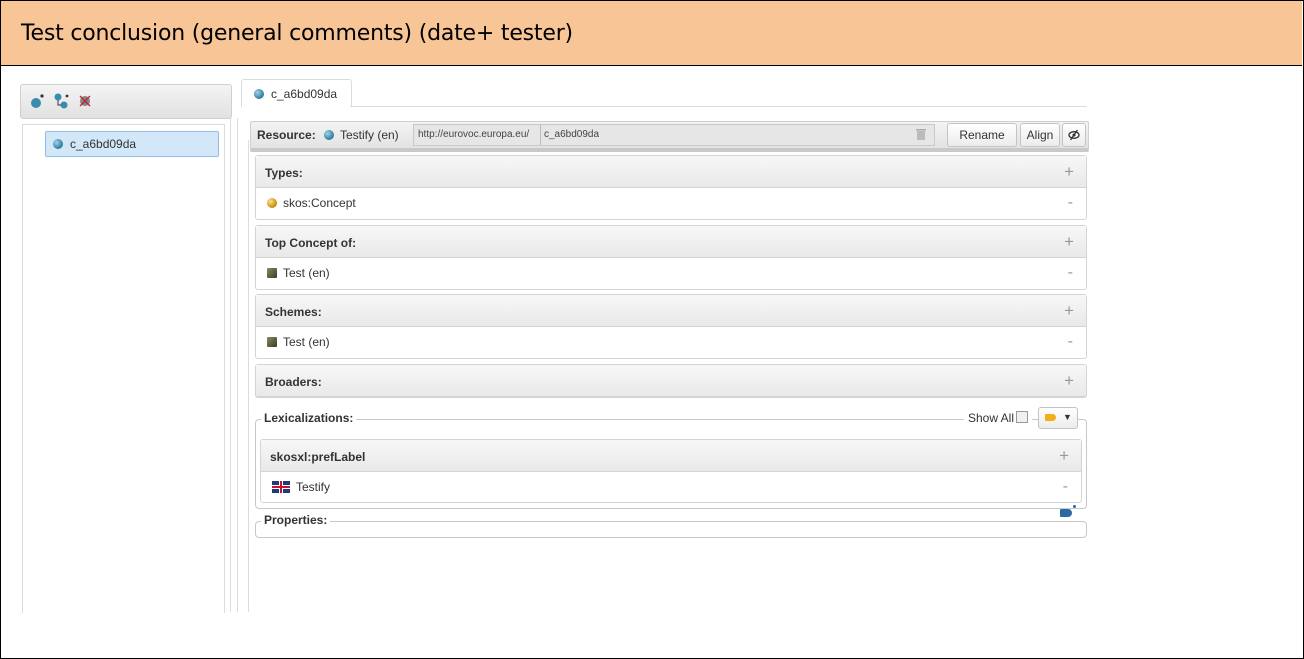 The height and width of the screenshot is (659, 1304). Describe the element at coordinates (1070, 273) in the screenshot. I see `remove-top-concept-button: -` at that location.